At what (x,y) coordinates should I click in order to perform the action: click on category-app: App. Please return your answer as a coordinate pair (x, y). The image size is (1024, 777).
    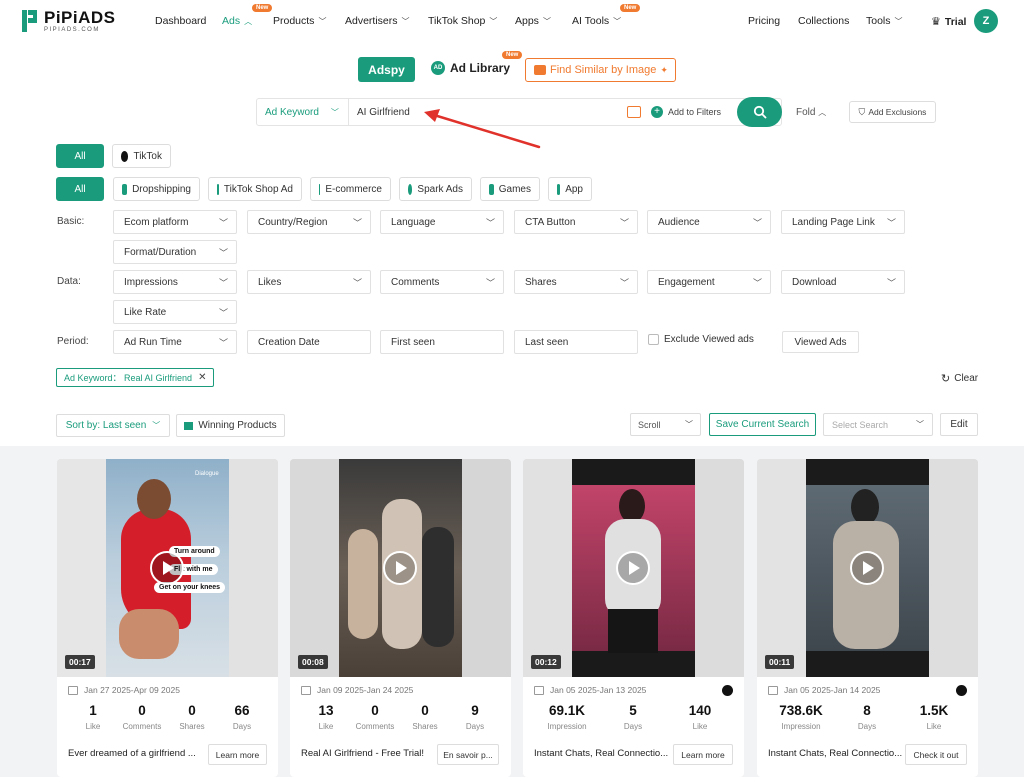
    Looking at the image, I should click on (570, 189).